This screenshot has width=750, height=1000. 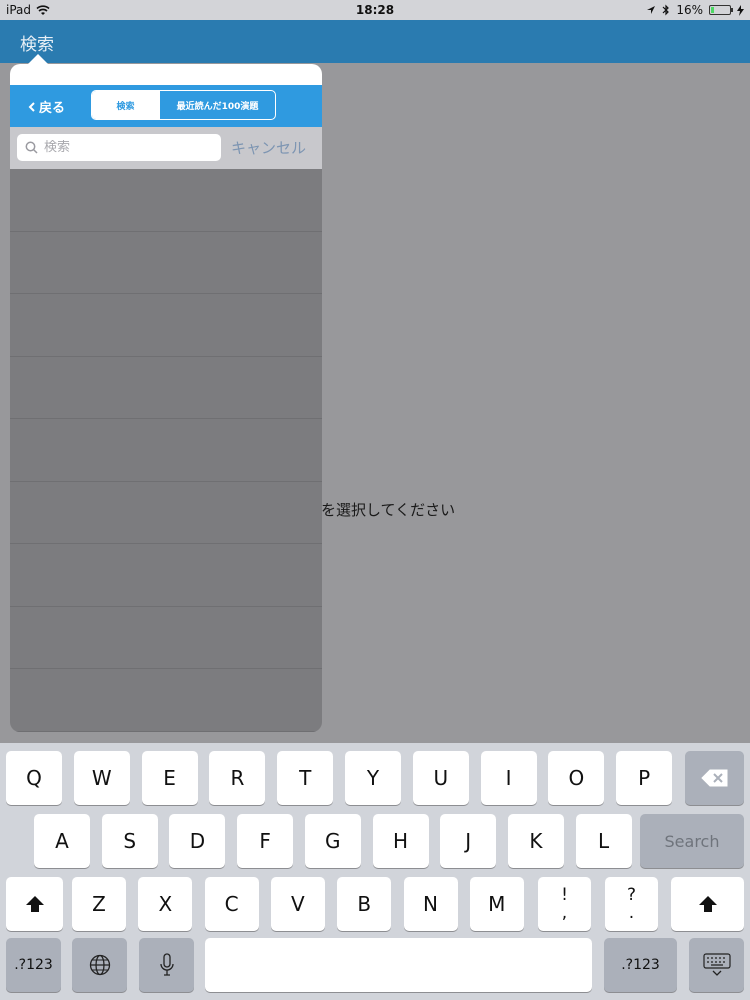 I want to click on backspace-icon, so click(x=713, y=778).